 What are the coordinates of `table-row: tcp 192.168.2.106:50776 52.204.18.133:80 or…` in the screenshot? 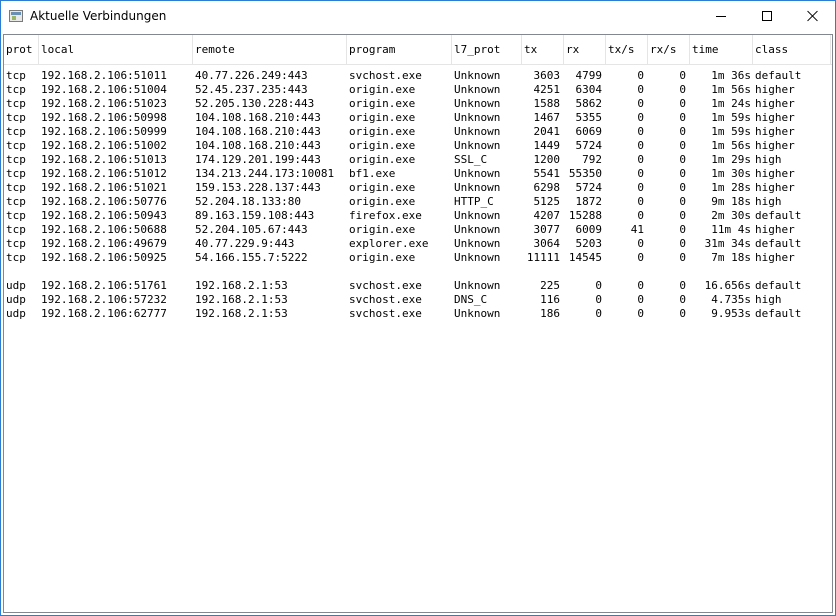 It's located at (418, 202).